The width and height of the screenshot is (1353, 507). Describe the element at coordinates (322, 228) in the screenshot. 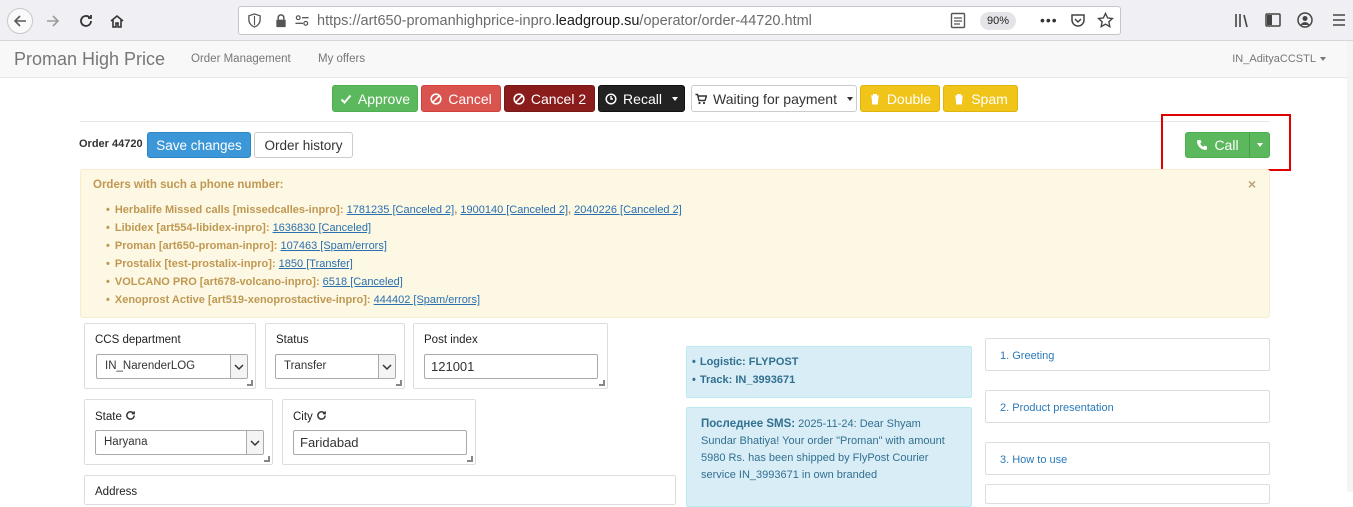

I see `order-link: 1636830 [Canceled]` at that location.